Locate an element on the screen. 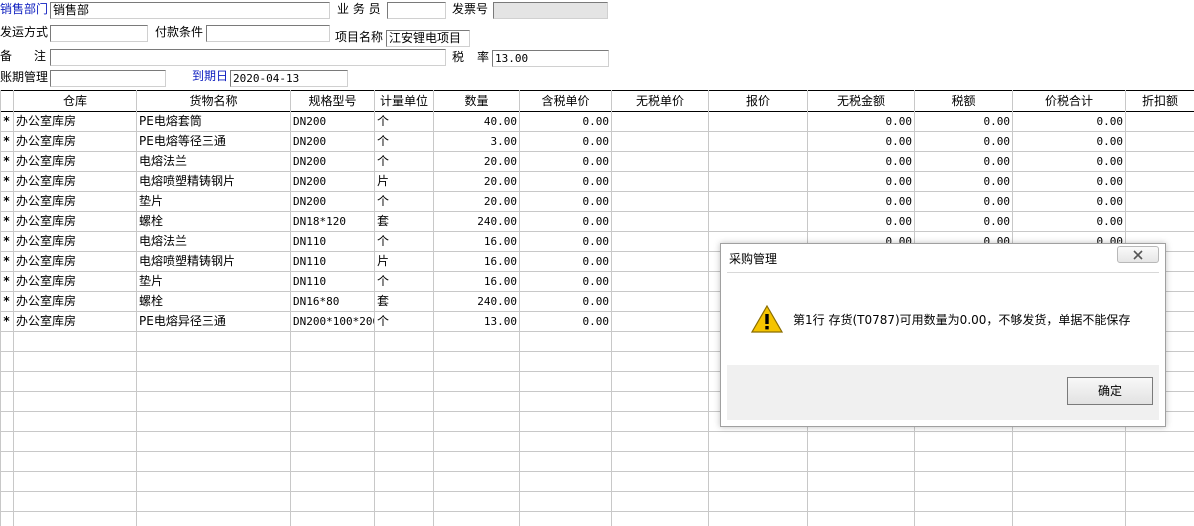 The height and width of the screenshot is (526, 1194). cell-name: 电熔法兰 is located at coordinates (214, 161).